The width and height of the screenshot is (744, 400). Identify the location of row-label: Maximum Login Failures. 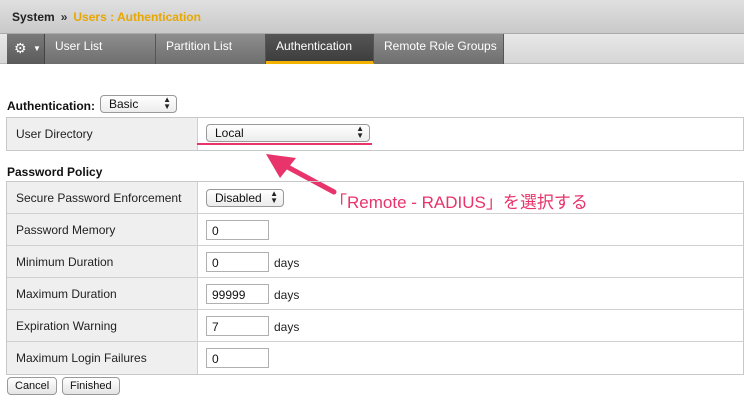
(102, 358).